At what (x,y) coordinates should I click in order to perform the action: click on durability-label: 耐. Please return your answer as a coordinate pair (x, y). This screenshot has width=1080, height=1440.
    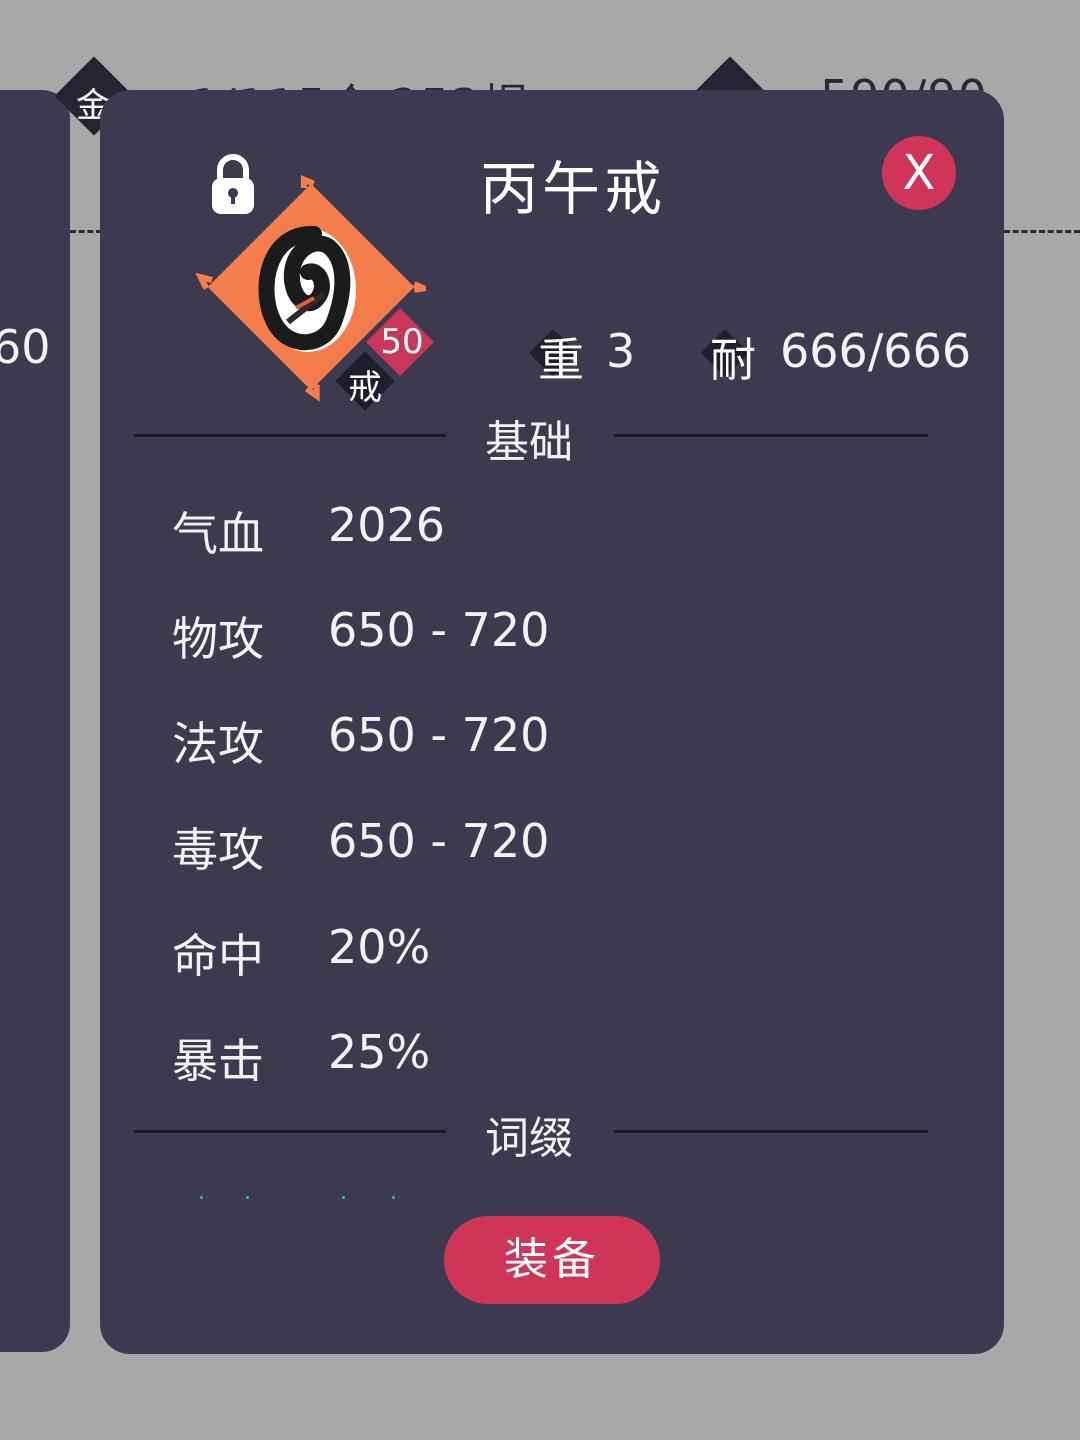
    Looking at the image, I should click on (733, 360).